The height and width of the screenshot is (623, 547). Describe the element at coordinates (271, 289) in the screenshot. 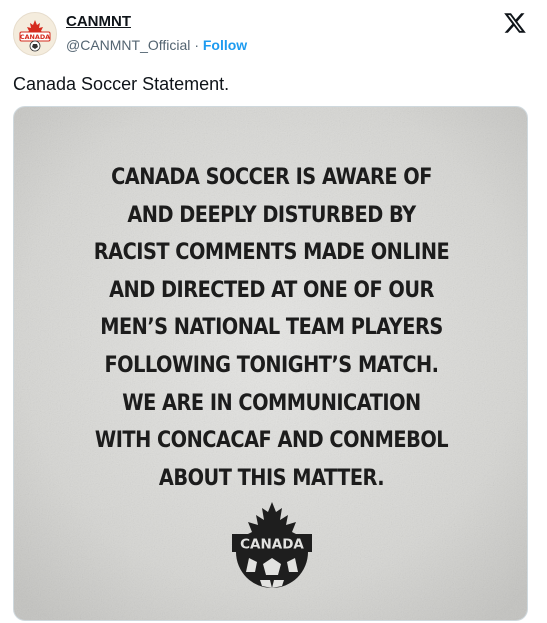

I see `statement-line: AND DIRECTED AT ONE OF OUR` at that location.